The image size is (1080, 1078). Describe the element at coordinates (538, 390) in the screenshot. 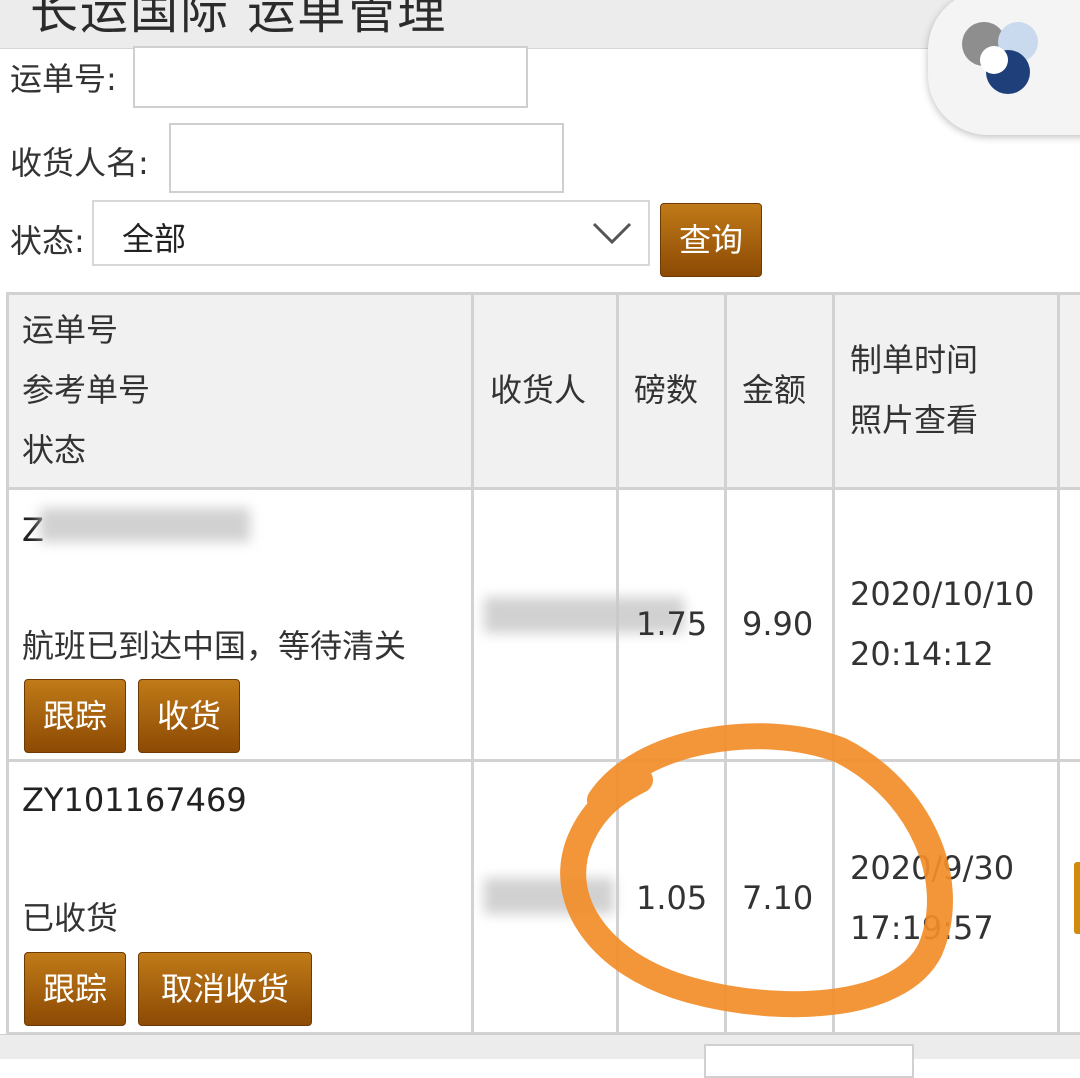

I see `header-receiver: 收货人` at that location.